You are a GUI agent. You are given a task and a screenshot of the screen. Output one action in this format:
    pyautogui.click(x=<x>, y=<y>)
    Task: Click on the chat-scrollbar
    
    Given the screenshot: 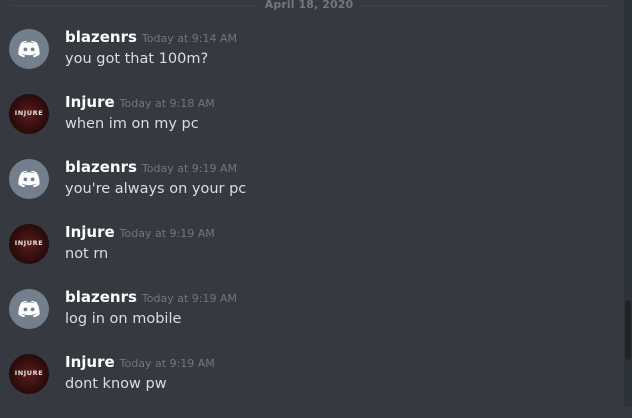 What is the action you would take?
    pyautogui.click(x=628, y=203)
    